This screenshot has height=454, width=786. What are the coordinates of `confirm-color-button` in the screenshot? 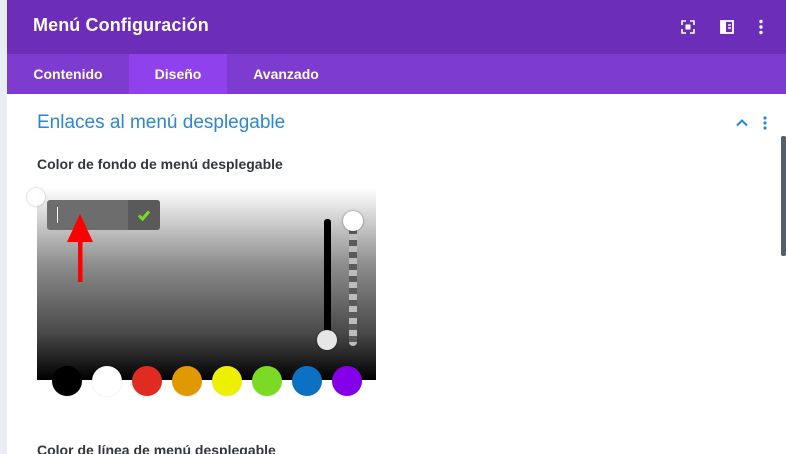 It's located at (144, 215).